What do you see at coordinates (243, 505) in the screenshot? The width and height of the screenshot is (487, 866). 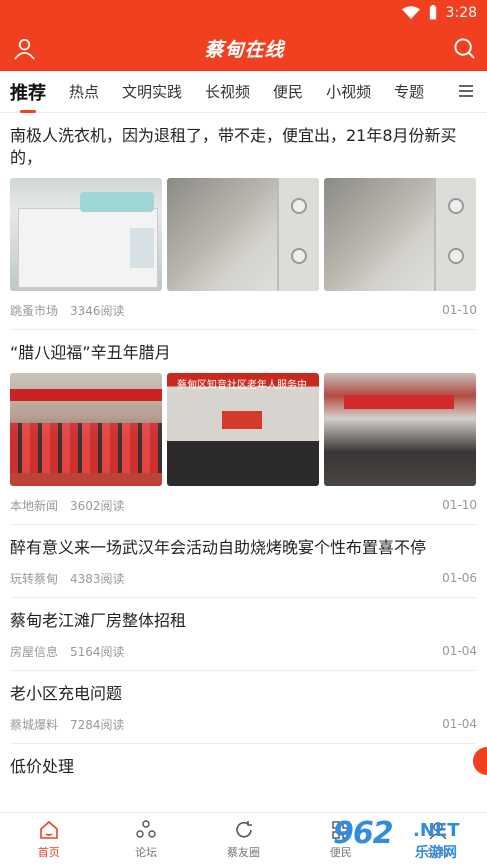 I see `feed-meta: 本地新闻 3602阅读 01-10` at bounding box center [243, 505].